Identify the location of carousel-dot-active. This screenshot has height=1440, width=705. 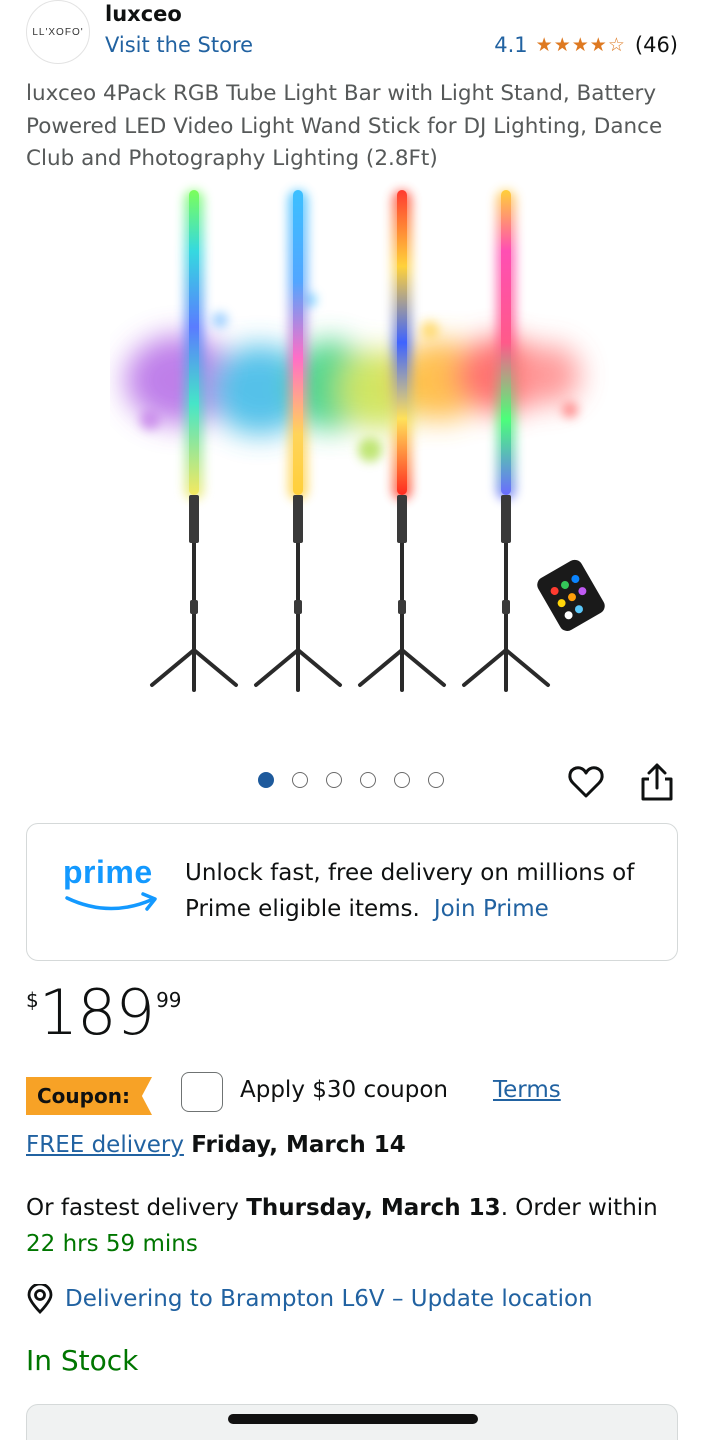
(266, 780).